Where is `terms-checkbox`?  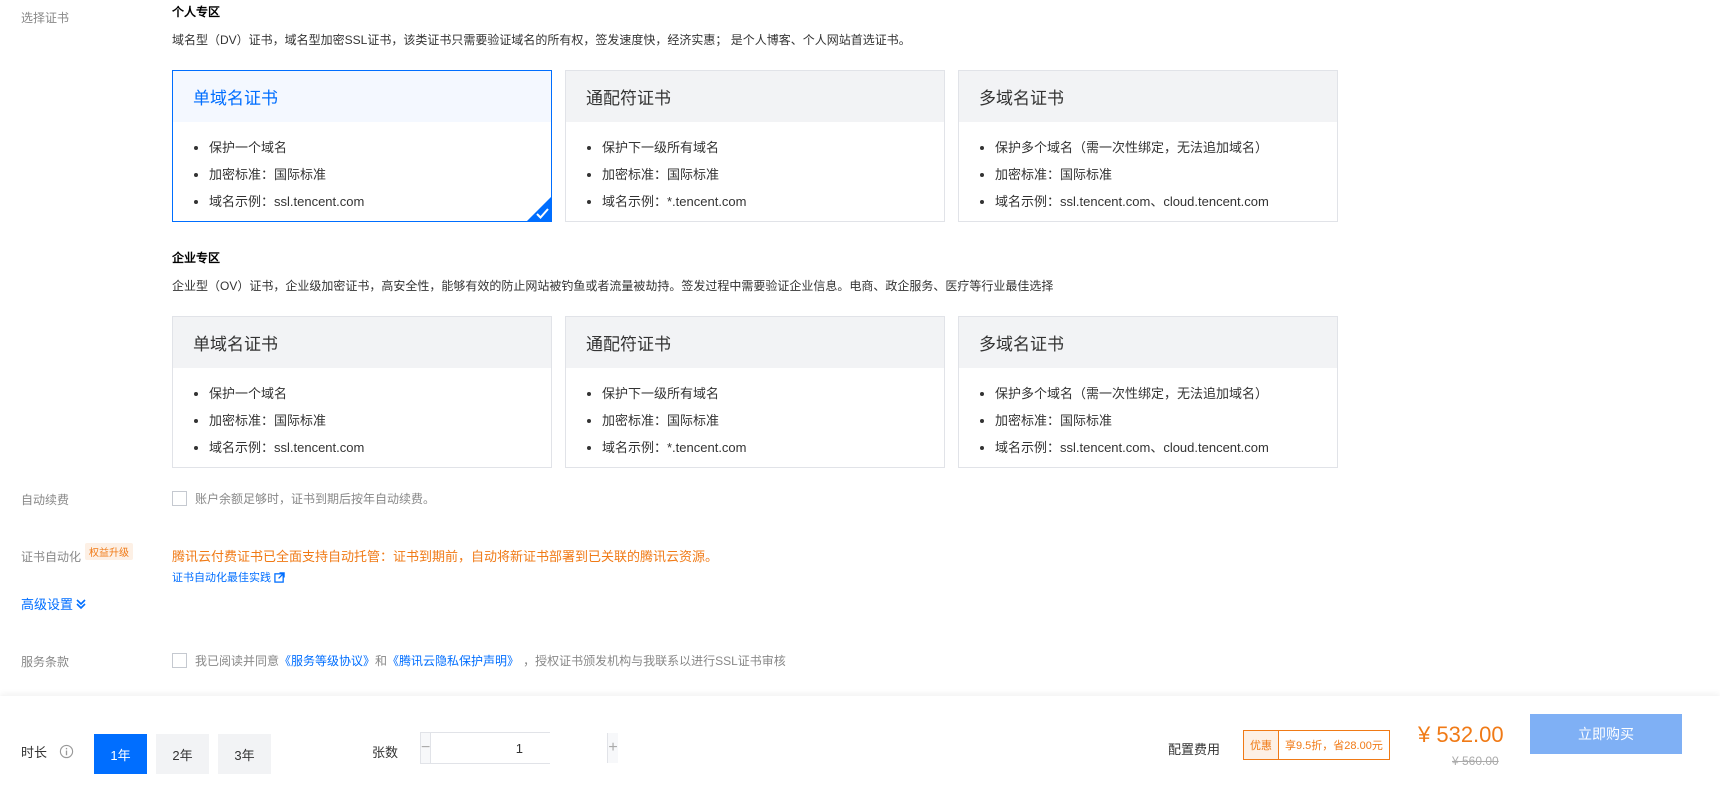 terms-checkbox is located at coordinates (179, 660).